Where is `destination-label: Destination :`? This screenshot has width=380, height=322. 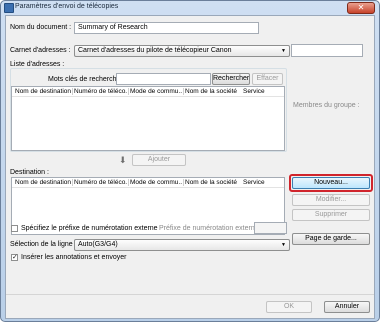 destination-label: Destination : is located at coordinates (29, 172).